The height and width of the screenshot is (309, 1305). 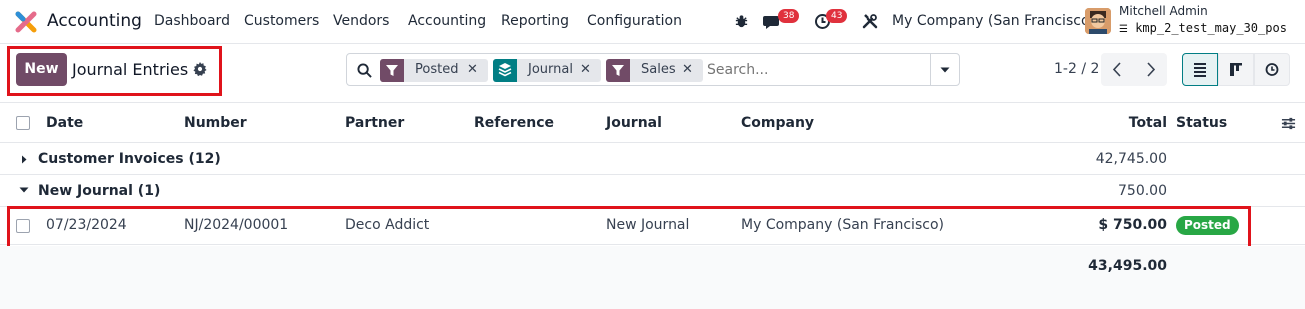 I want to click on pager-next-button, so click(x=1150, y=69).